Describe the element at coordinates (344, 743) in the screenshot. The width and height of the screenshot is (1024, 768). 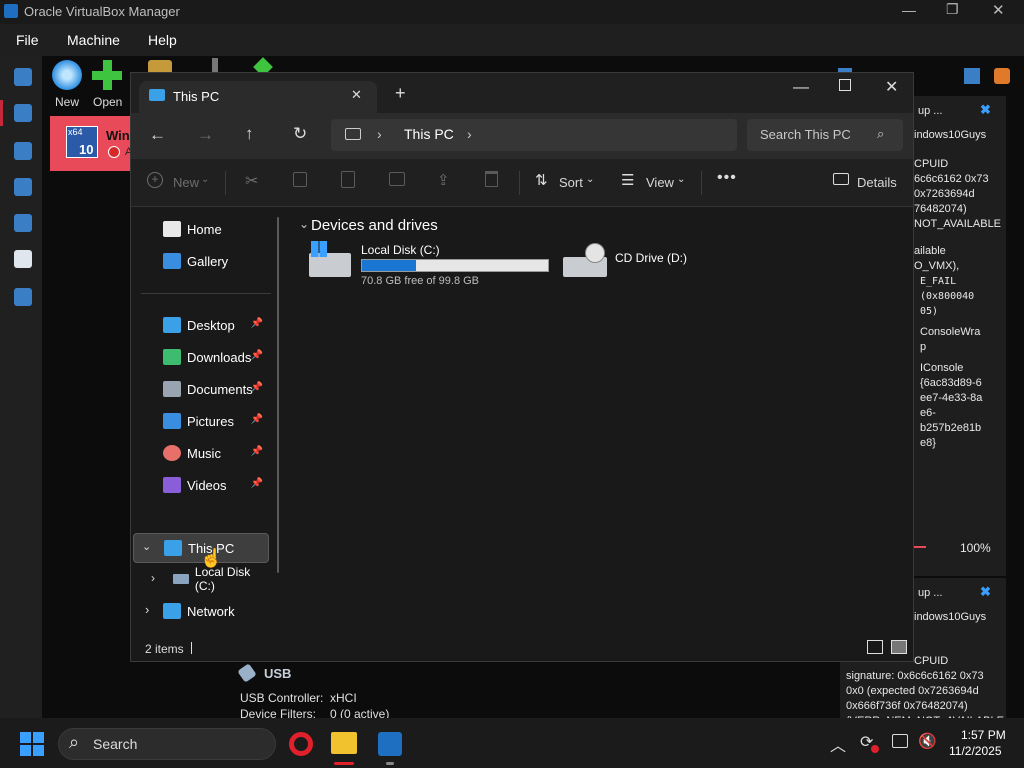
I see `file-explorer-taskbar-icon` at that location.